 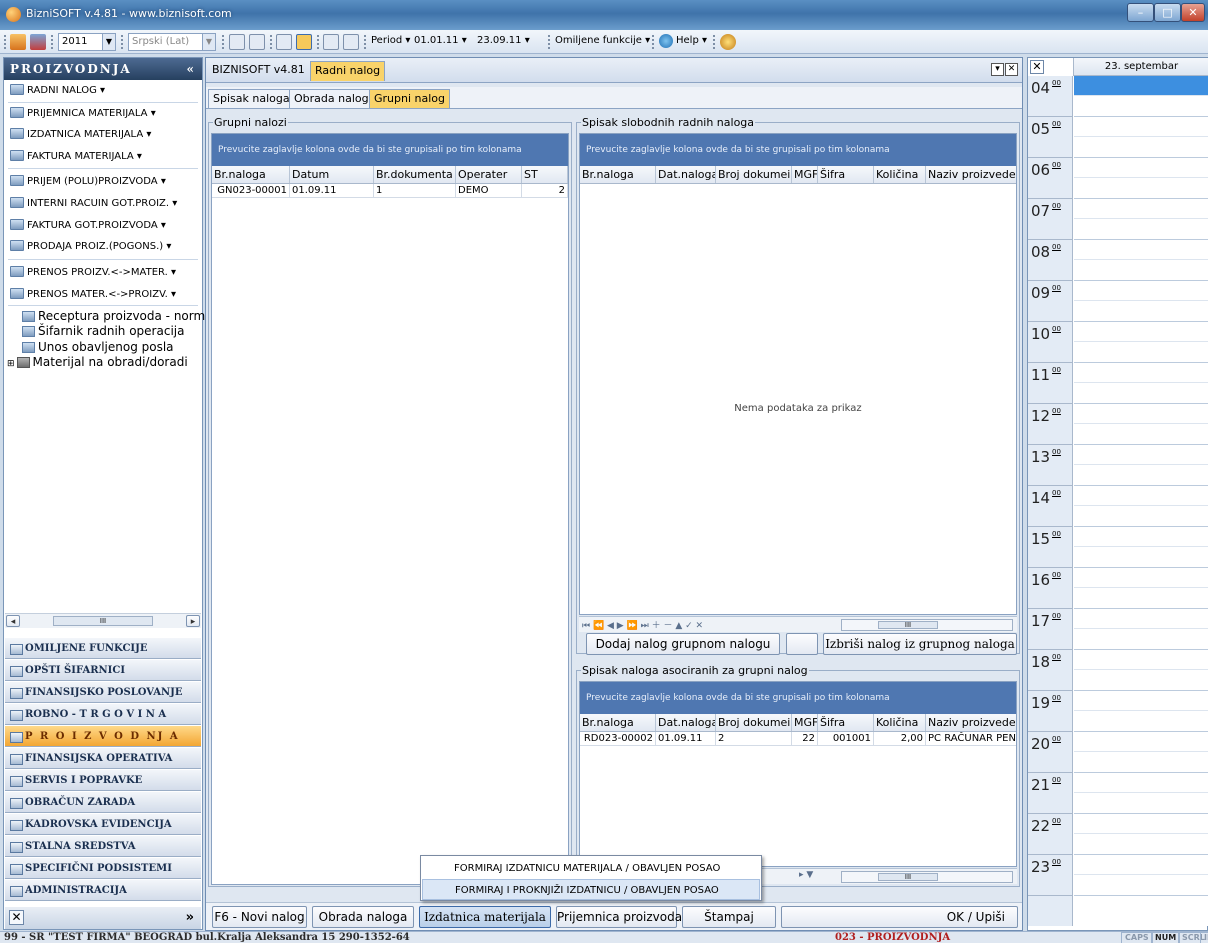 I want to click on save-icon, so click(x=351, y=42).